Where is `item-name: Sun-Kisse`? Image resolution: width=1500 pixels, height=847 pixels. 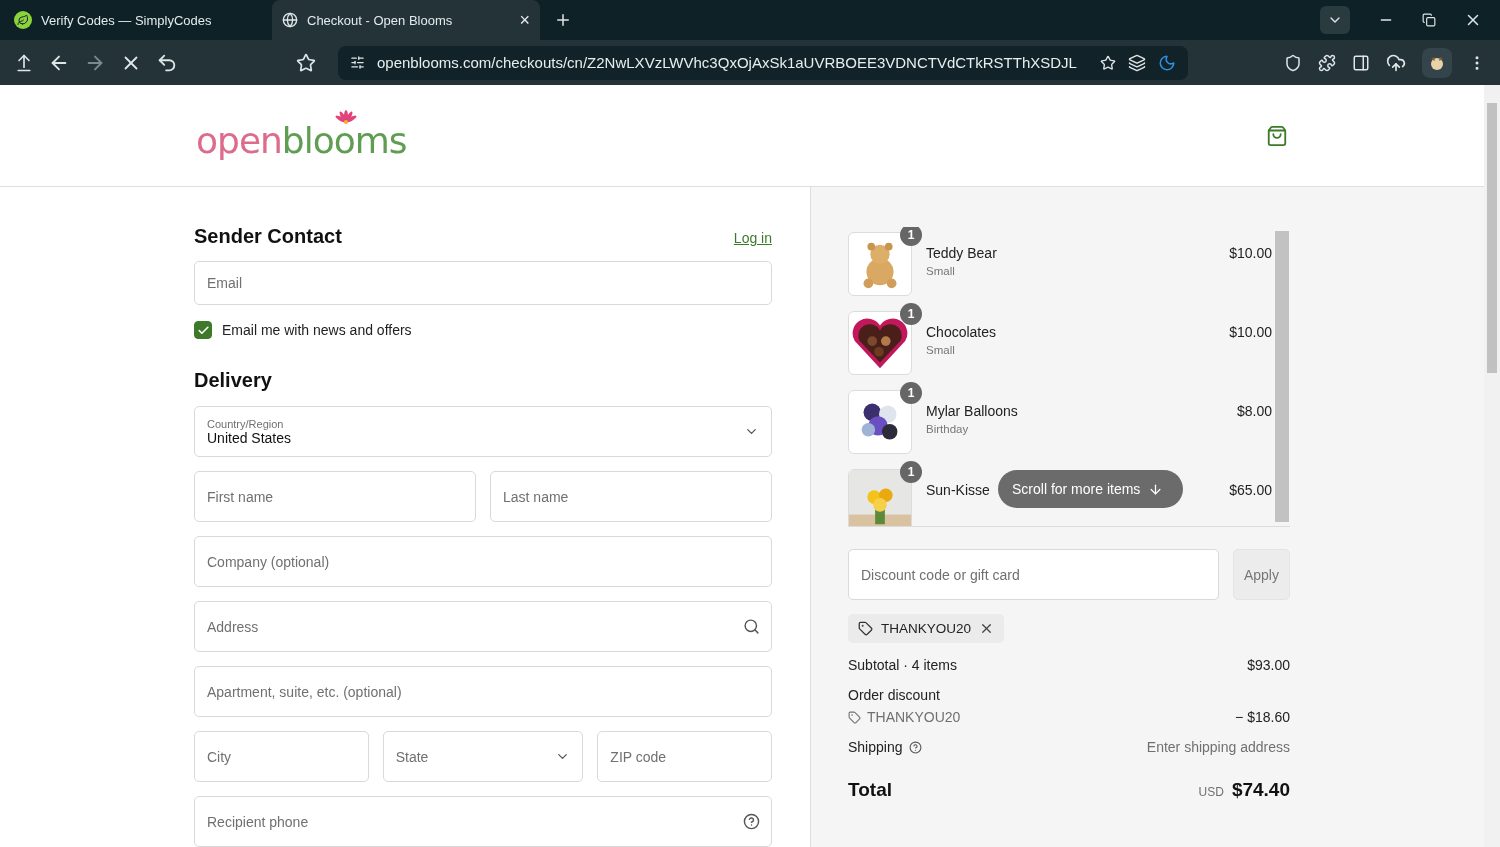 item-name: Sun-Kisse is located at coordinates (958, 490).